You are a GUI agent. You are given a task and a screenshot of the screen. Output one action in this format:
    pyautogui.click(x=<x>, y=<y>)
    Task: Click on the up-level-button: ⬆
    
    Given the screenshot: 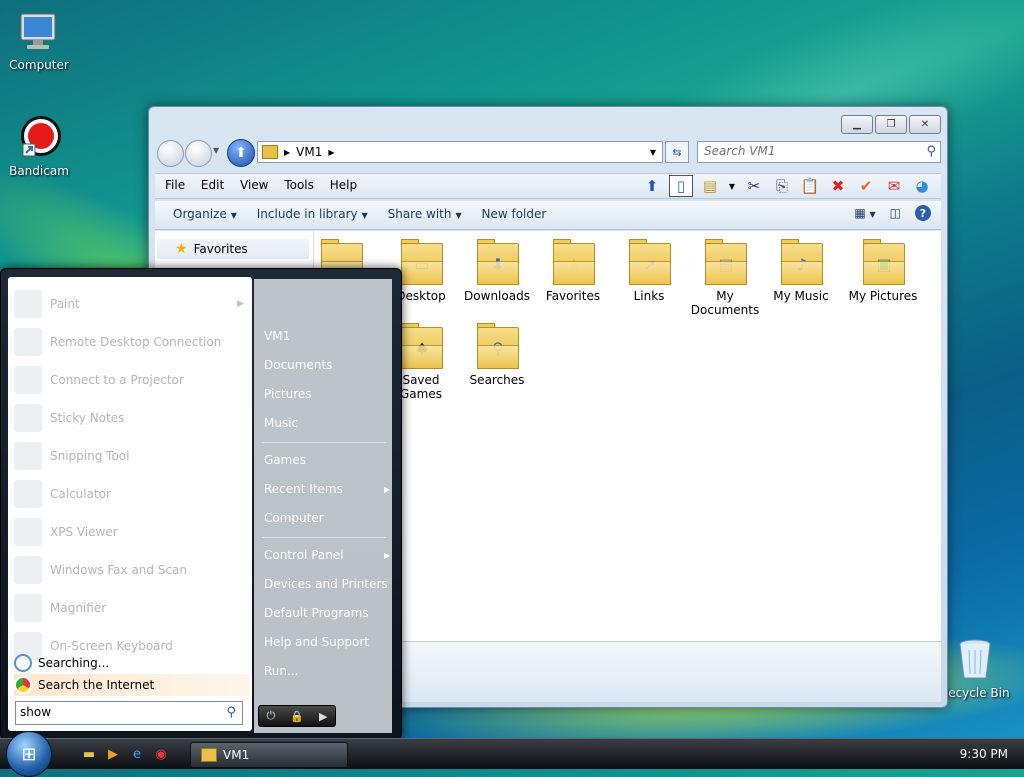 What is the action you would take?
    pyautogui.click(x=241, y=153)
    